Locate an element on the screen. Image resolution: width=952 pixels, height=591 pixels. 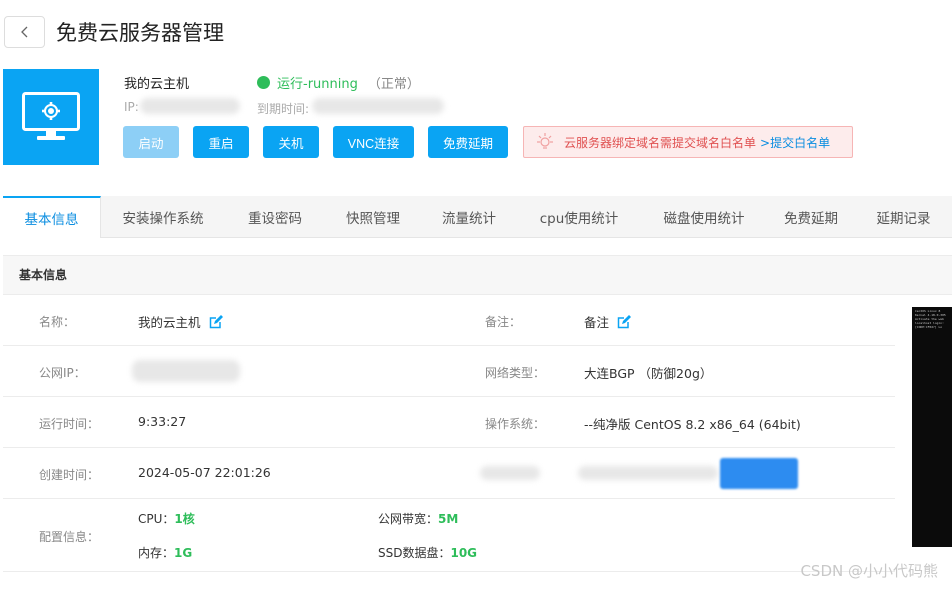
info-row-config: 配置信息： CPU：1核 公网带宽：5M 内存：1G SSD数据盘：10G is located at coordinates (449, 535).